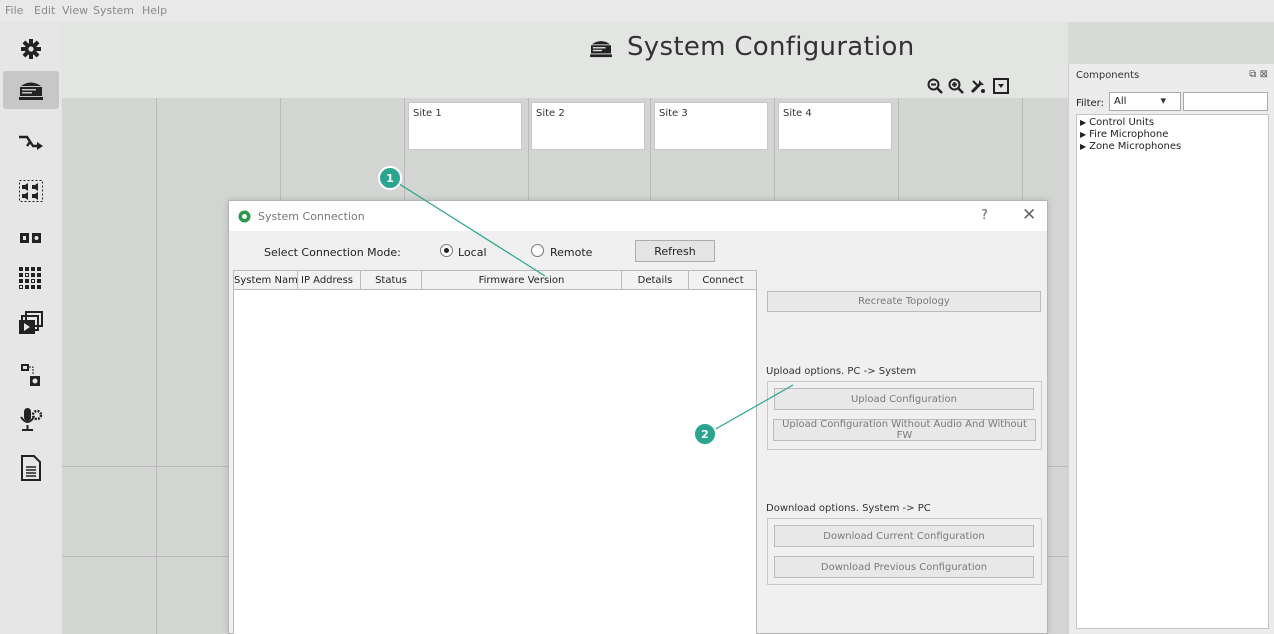 The width and height of the screenshot is (1274, 634). What do you see at coordinates (31, 323) in the screenshot?
I see `media-playback-icon` at bounding box center [31, 323].